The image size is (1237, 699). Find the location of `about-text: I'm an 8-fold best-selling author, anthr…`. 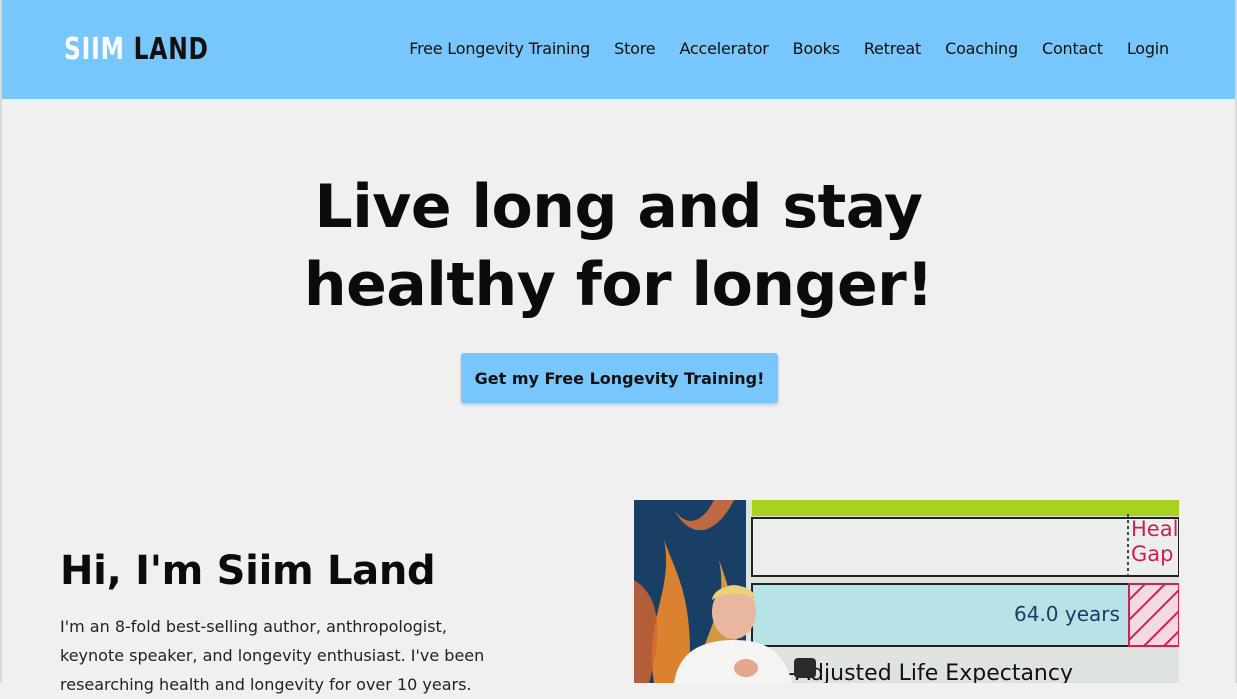

about-text: I'm an 8-fold best-selling author, anthr… is located at coordinates (272, 655).